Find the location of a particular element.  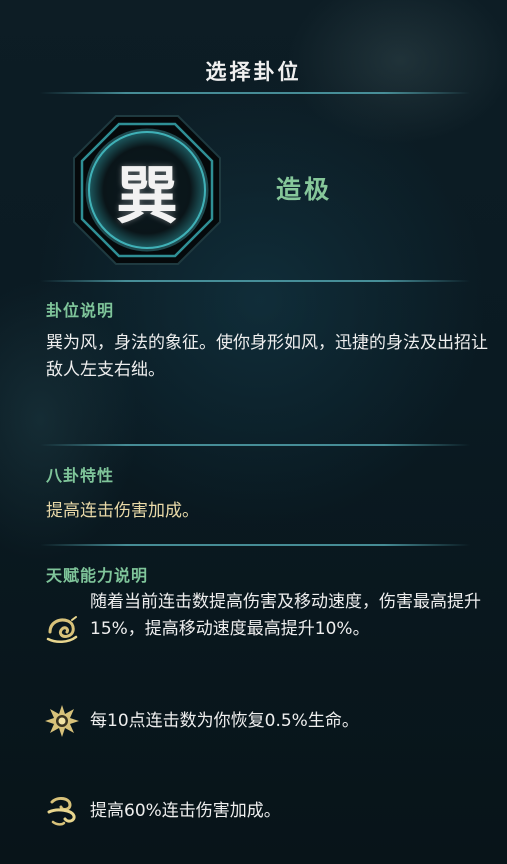

talent-text-2: 每10点连击数为你恢复0.5%生命。 is located at coordinates (224, 721).